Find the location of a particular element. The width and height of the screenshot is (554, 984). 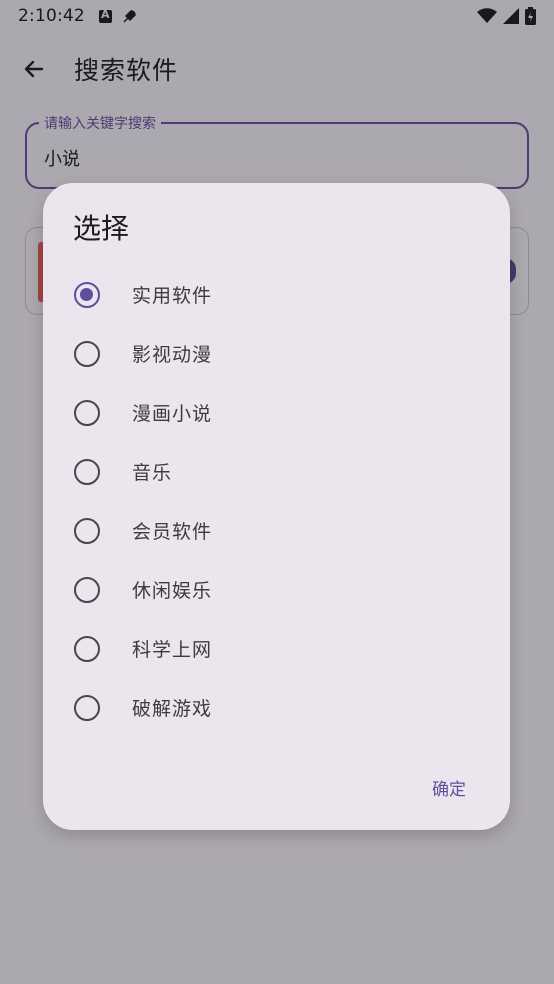

search-input: 请输入关键字搜索 小说 is located at coordinates (277, 151).